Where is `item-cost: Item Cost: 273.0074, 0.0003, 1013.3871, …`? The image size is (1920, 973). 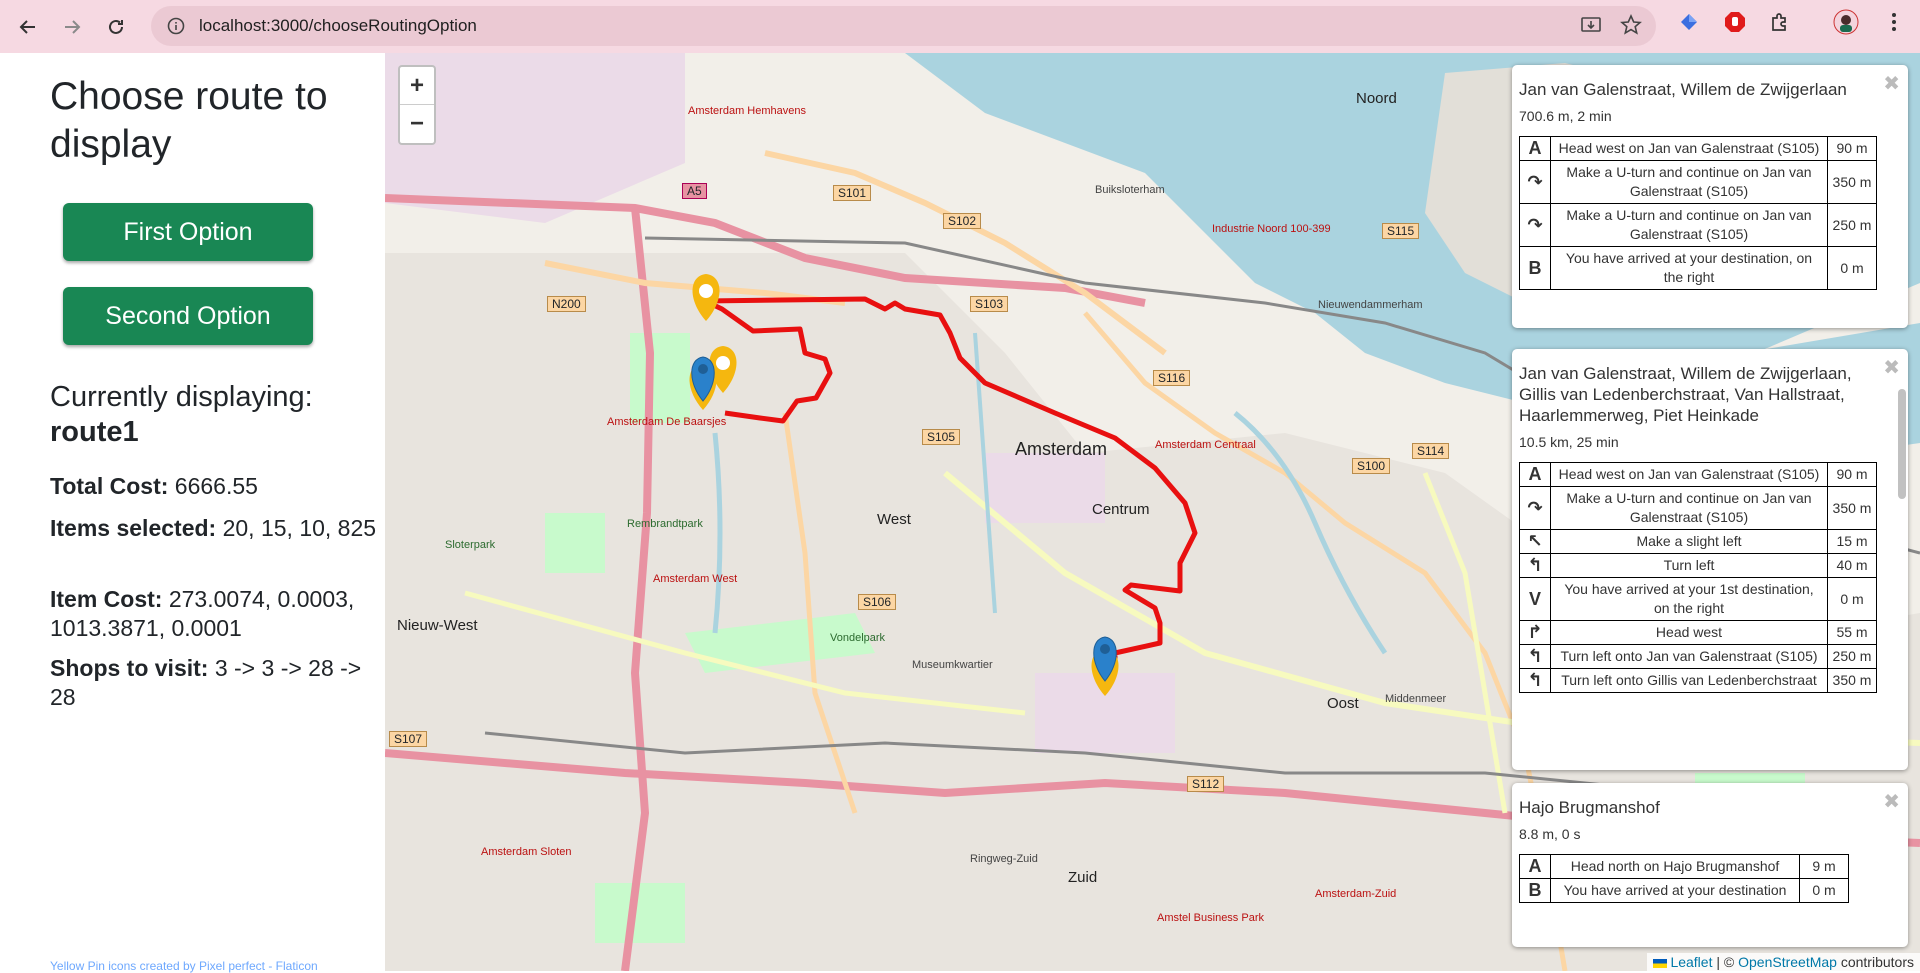
item-cost: Item Cost: 273.0074, 0.0003, 1013.3871, … is located at coordinates (215, 614).